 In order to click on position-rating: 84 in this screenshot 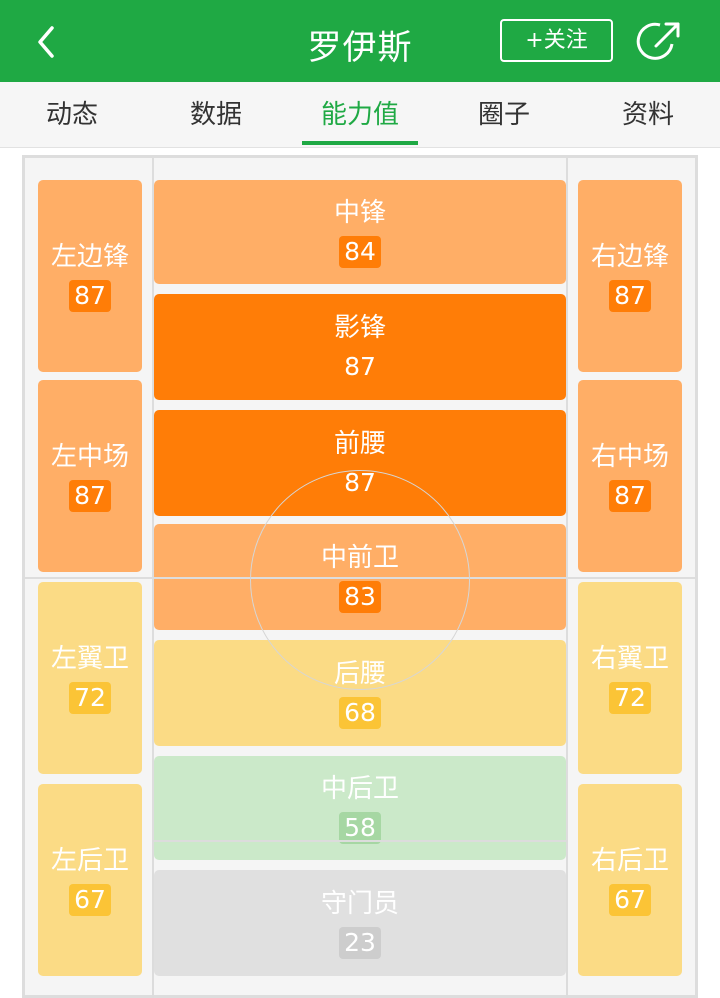, I will do `click(360, 252)`.